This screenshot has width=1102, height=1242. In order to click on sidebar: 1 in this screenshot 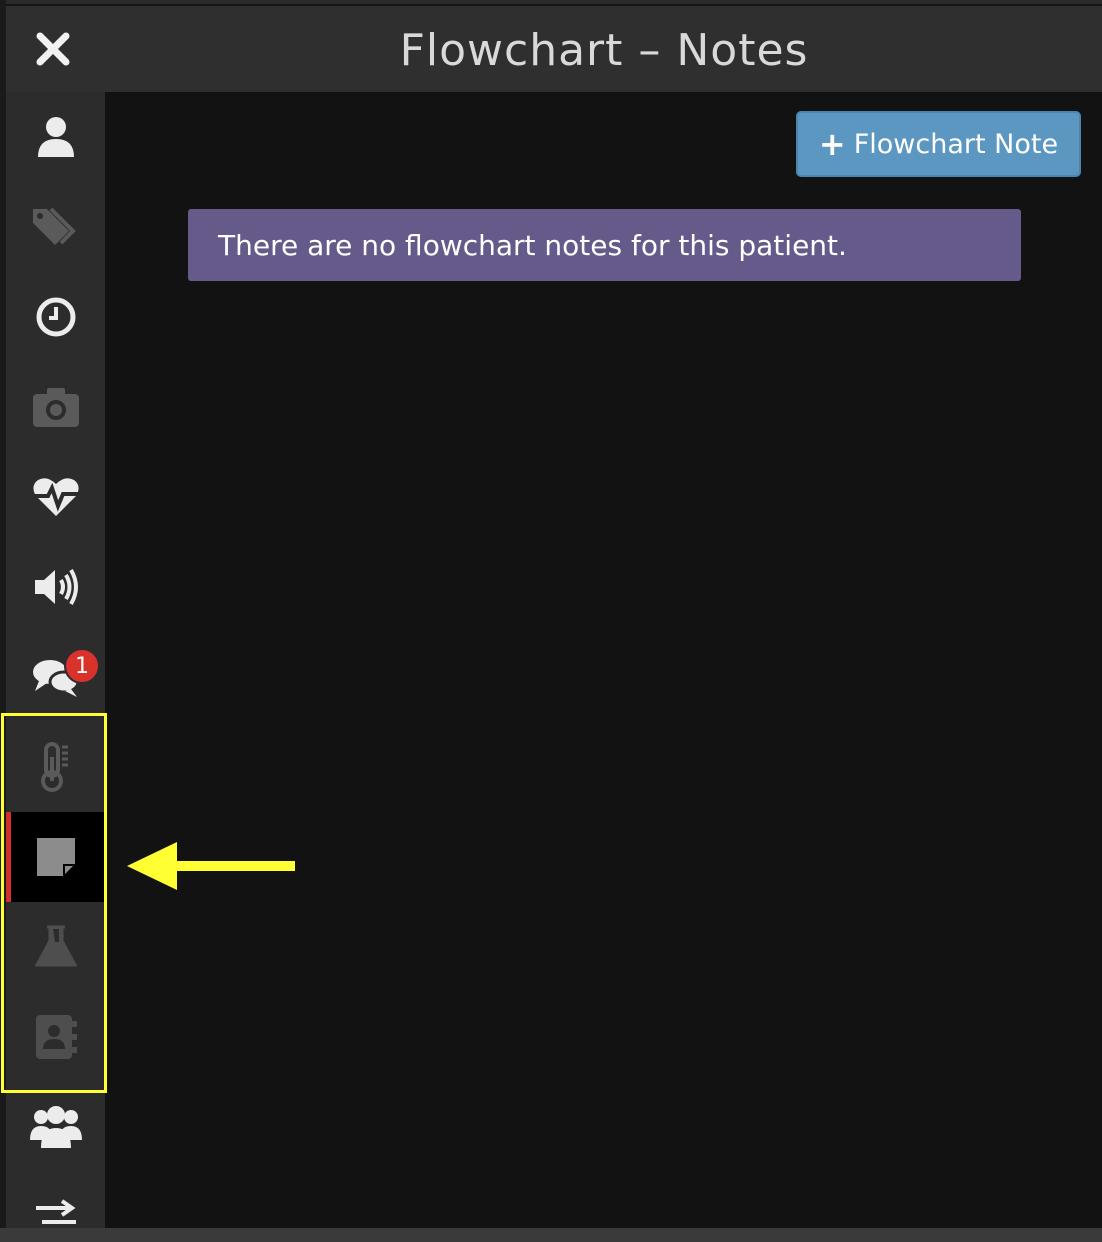, I will do `click(55, 660)`.